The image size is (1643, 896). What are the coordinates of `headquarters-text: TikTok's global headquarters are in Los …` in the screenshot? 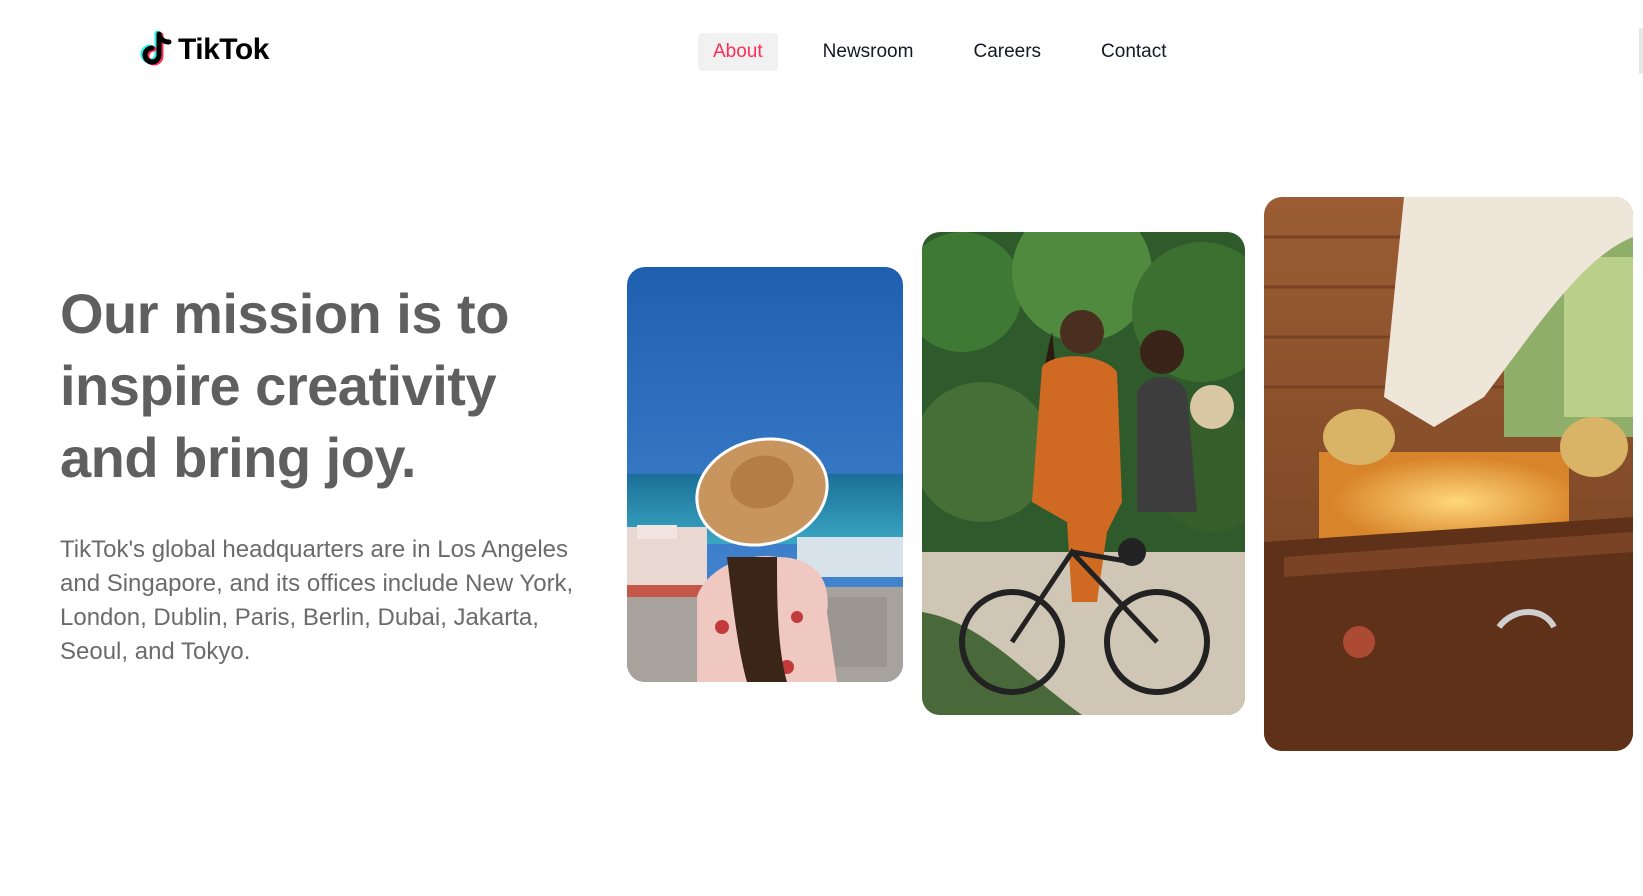 It's located at (317, 600).